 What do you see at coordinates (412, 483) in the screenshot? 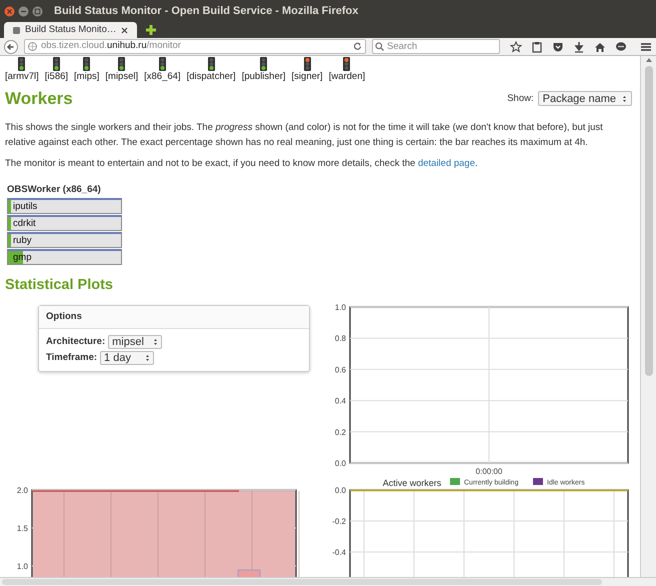
I see `chart-title: Active workers` at bounding box center [412, 483].